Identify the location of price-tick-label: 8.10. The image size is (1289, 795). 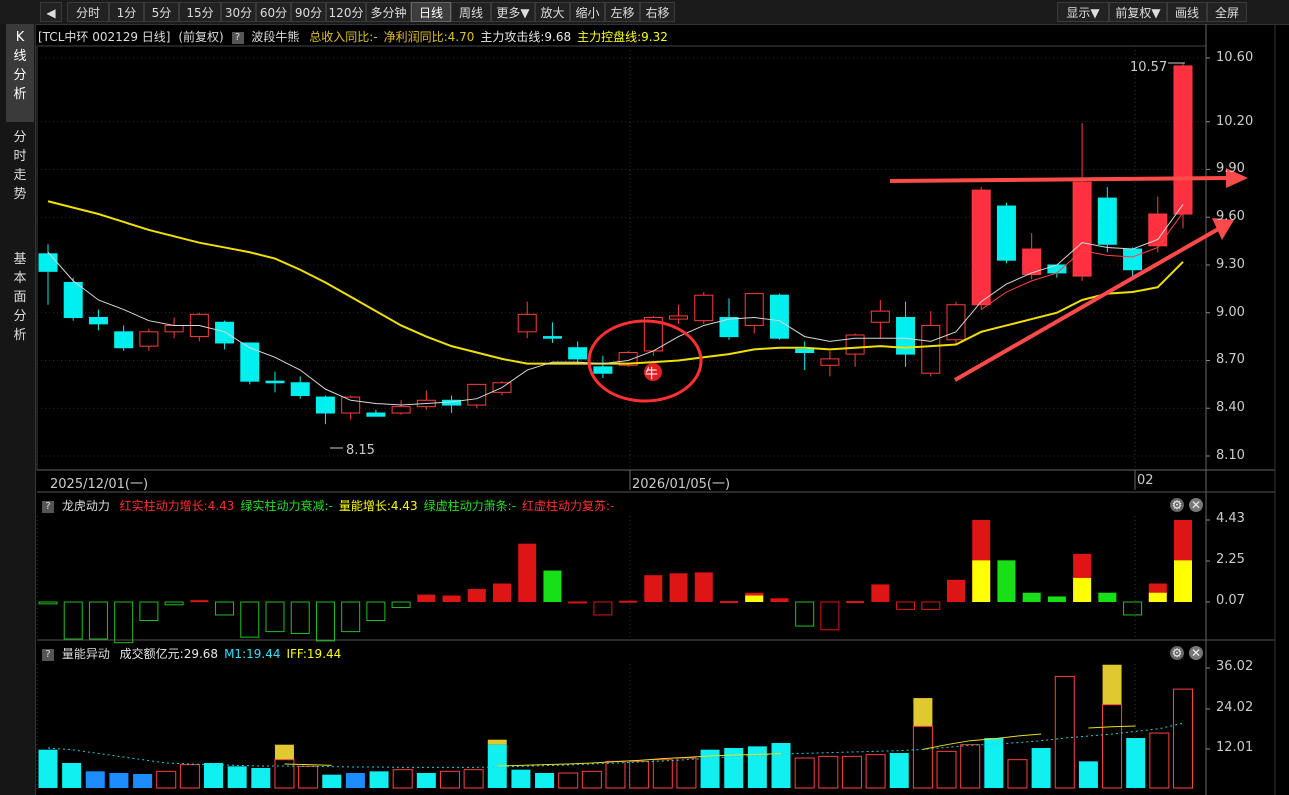
(1230, 455).